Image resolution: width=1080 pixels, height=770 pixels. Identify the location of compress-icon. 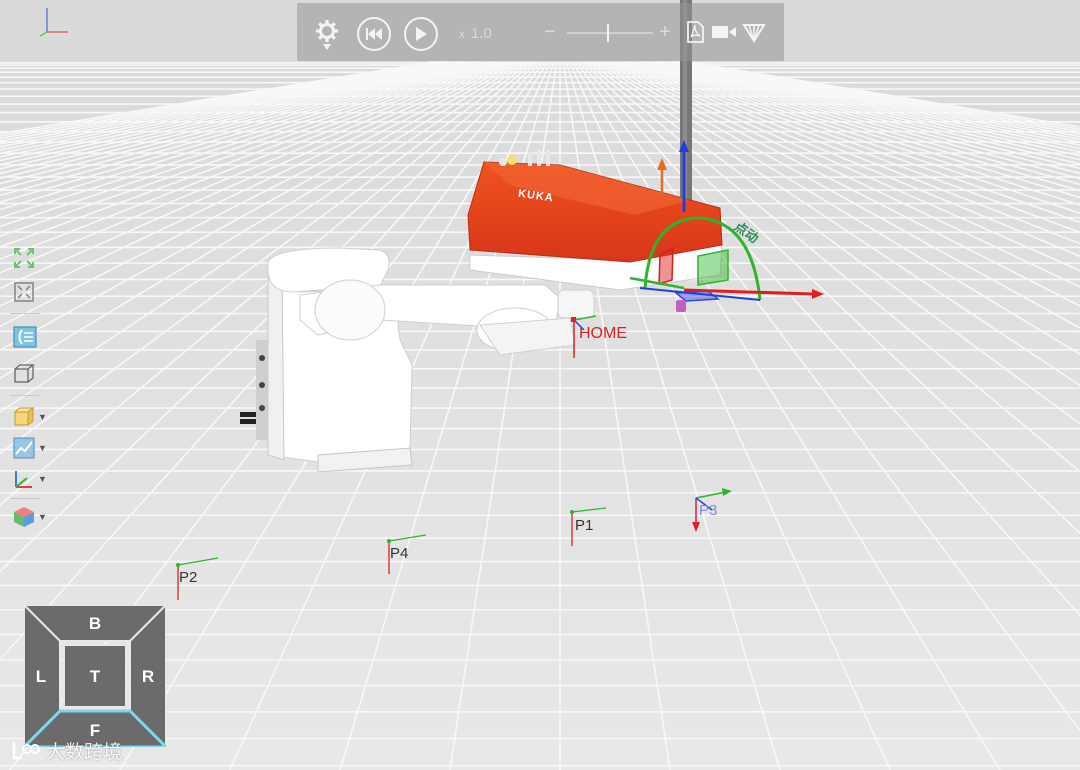
(24, 292).